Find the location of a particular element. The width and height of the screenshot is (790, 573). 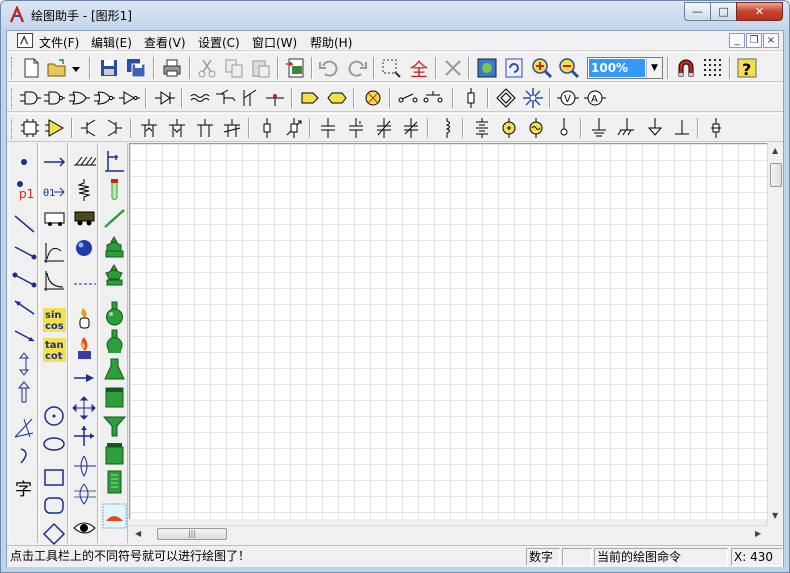

variable-resistor-icon is located at coordinates (294, 128).